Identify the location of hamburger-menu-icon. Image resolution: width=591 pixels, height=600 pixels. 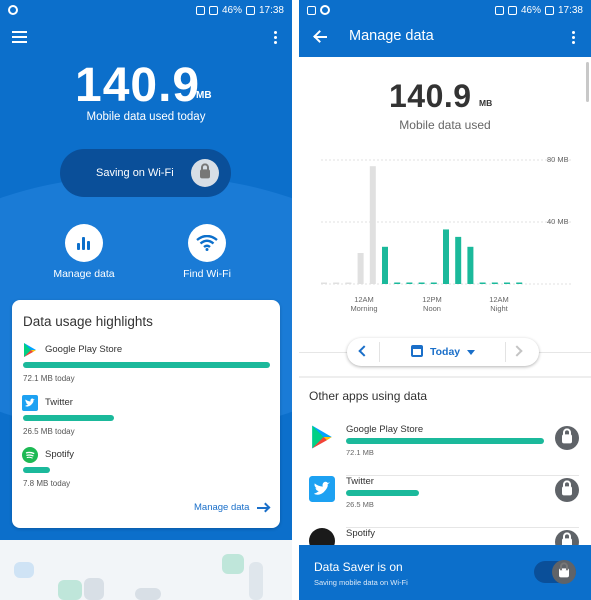
(19, 37).